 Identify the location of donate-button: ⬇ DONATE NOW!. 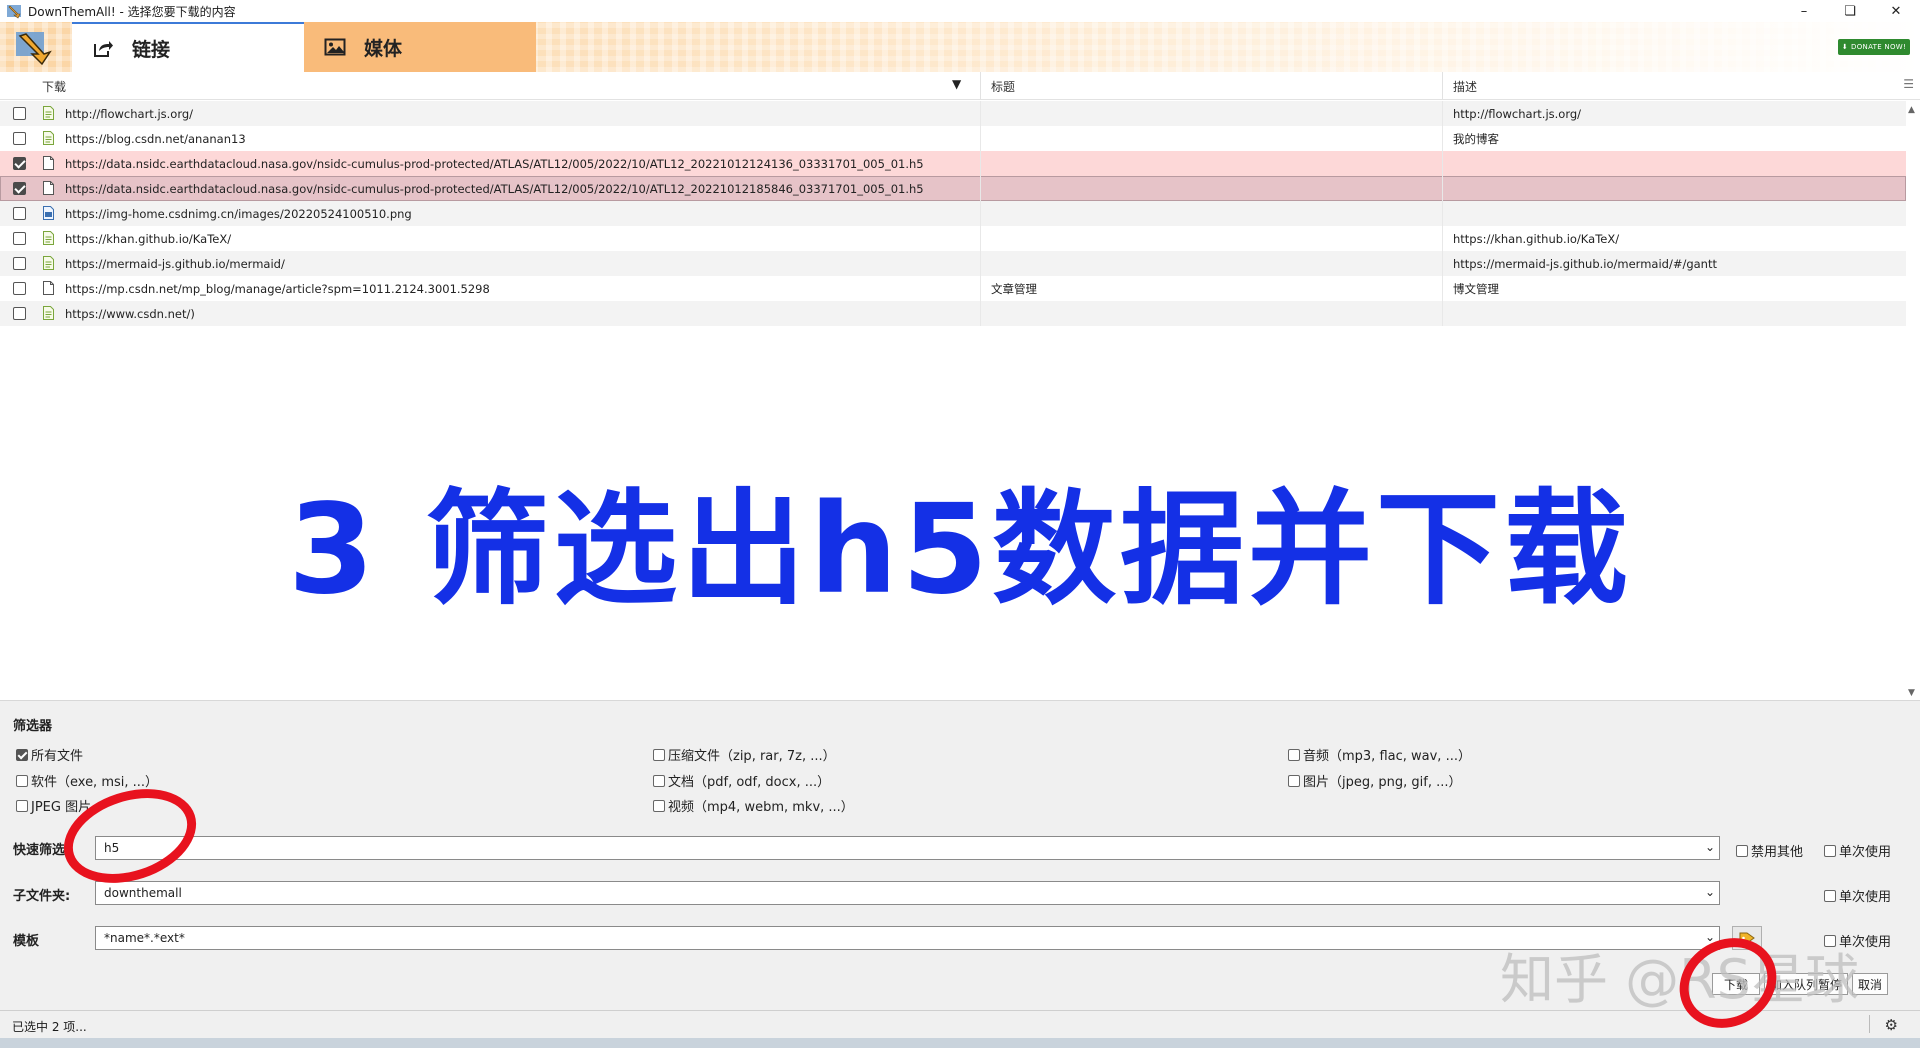
(1874, 47).